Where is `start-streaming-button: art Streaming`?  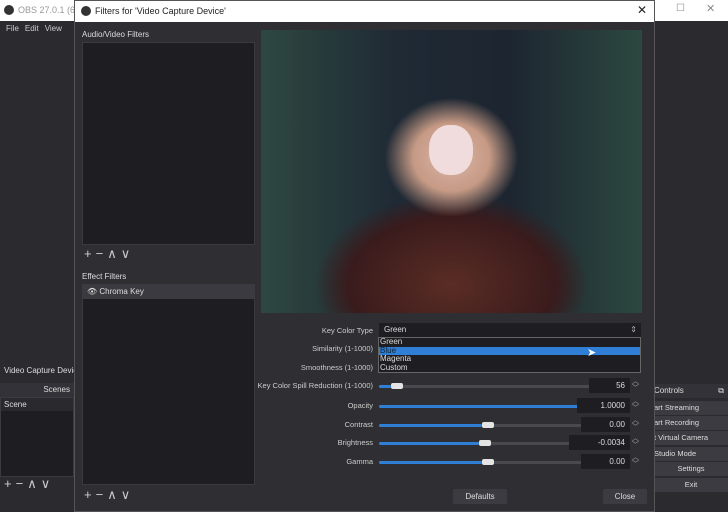 start-streaming-button: art Streaming is located at coordinates (690, 408).